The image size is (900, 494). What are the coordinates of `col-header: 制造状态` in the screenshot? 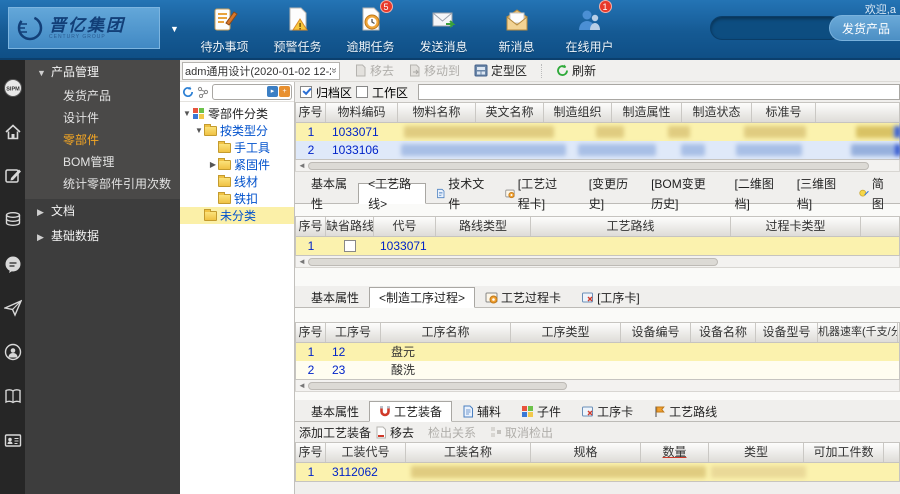 It's located at (717, 112).